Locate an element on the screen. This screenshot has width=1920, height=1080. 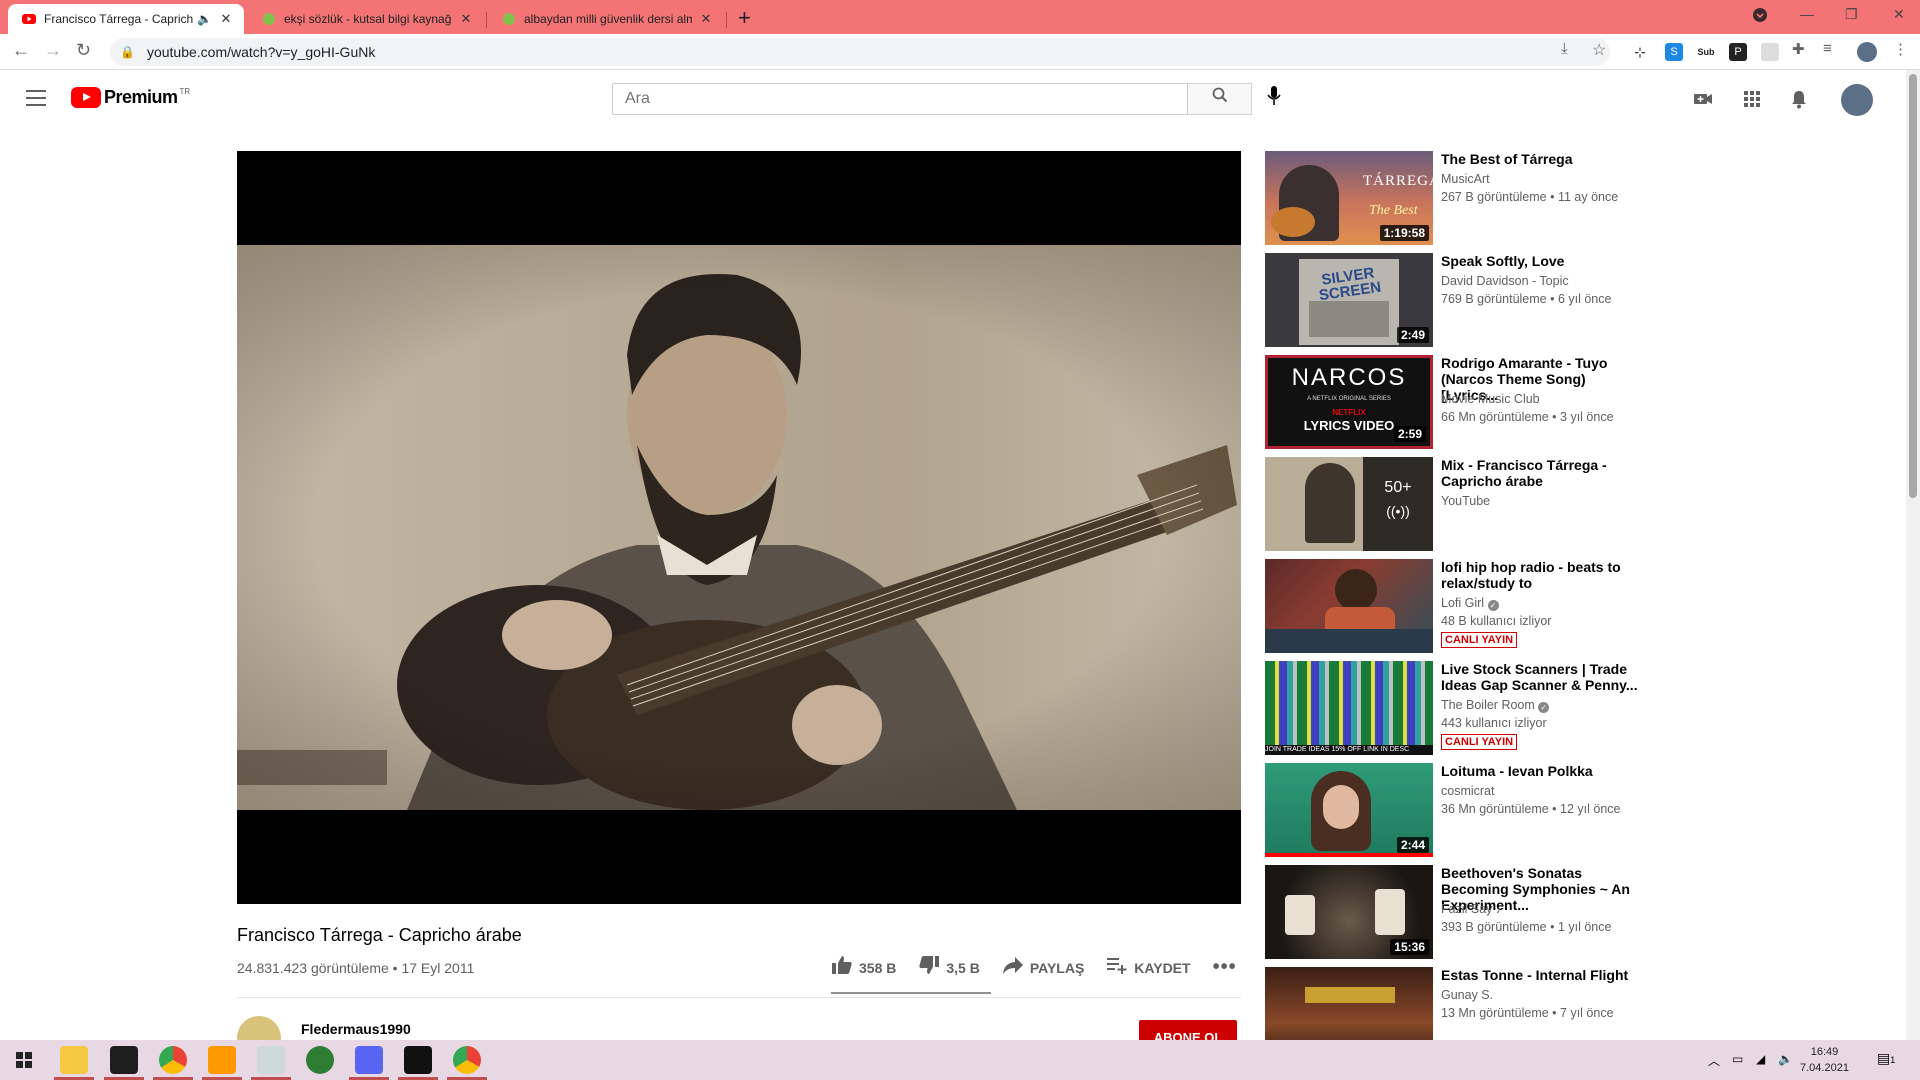
speaker-icon: 🔈 is located at coordinates (204, 19).